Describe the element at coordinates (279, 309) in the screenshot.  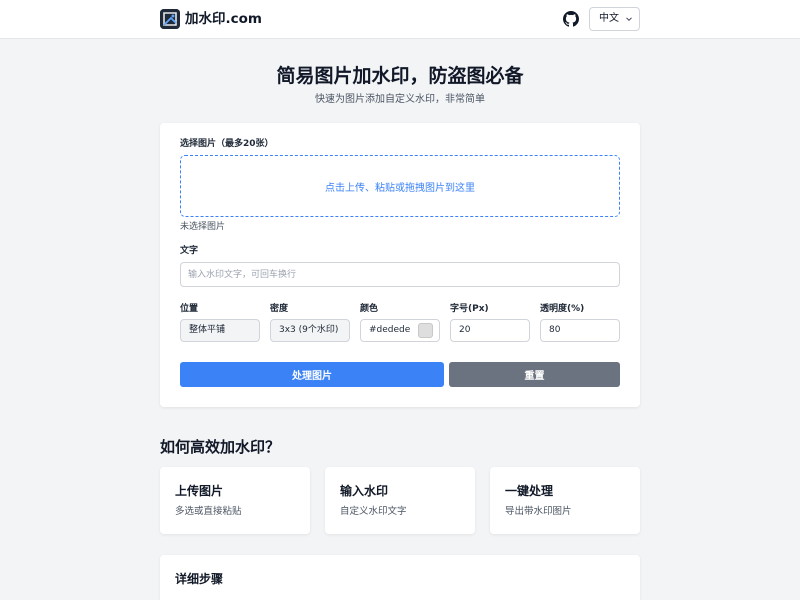
I see `density-label: 密度` at that location.